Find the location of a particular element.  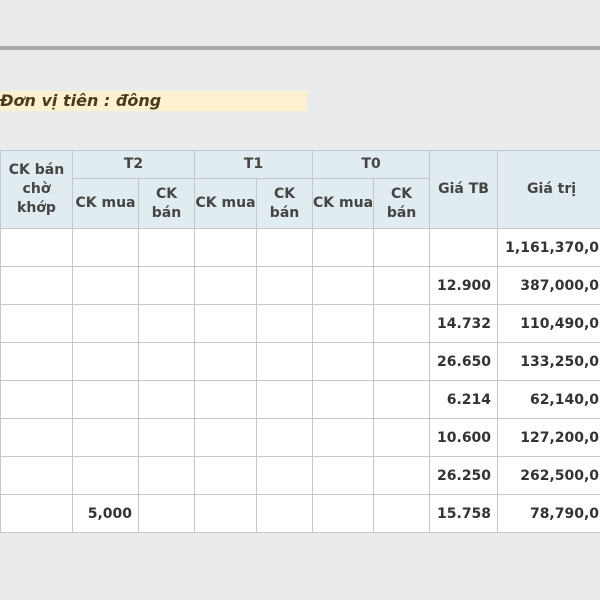

cell-gia-tb: 10.600 is located at coordinates (464, 437).